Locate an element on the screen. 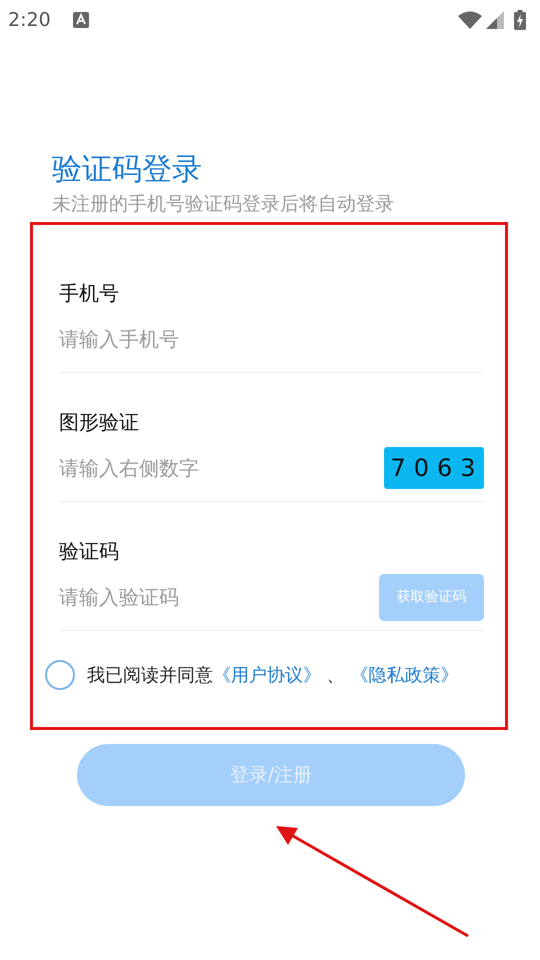 The width and height of the screenshot is (540, 960). wifi-icon is located at coordinates (470, 20).